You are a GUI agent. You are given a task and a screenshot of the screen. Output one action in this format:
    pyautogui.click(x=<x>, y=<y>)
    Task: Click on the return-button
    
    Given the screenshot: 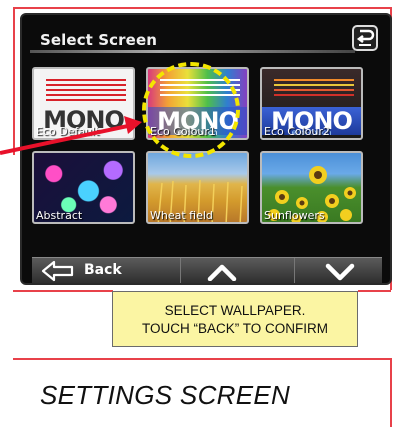 What is the action you would take?
    pyautogui.click(x=365, y=38)
    